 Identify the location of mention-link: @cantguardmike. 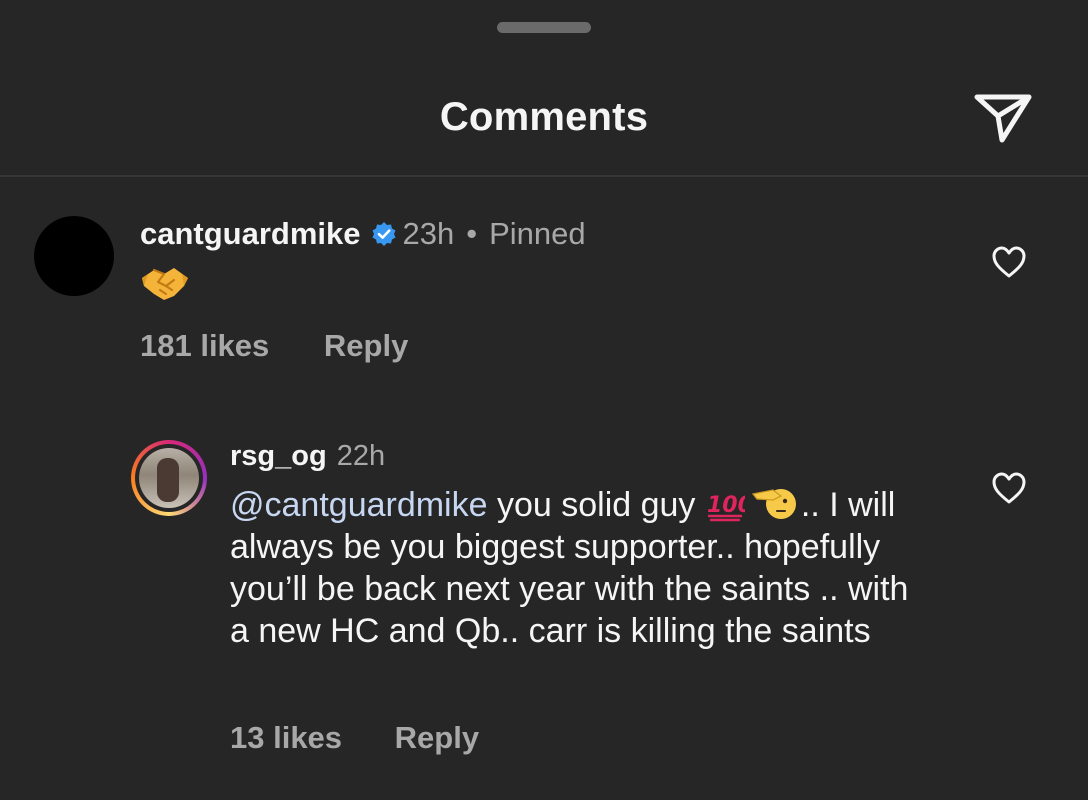
(359, 505).